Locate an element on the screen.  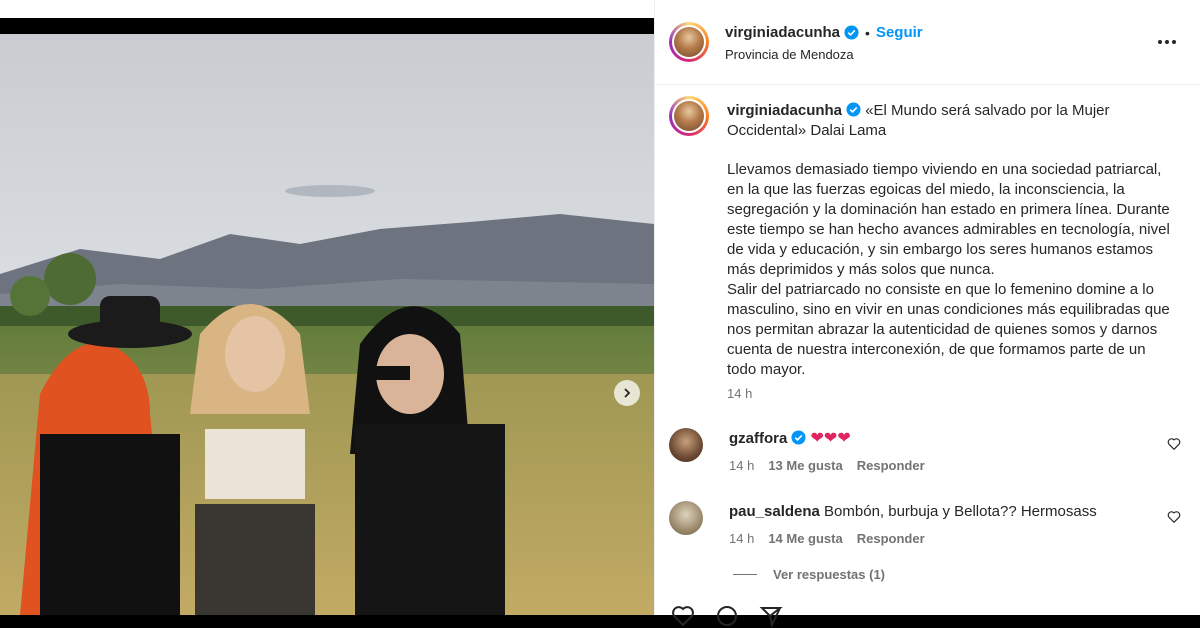
commenter-username: pau_saldena is located at coordinates (774, 511).